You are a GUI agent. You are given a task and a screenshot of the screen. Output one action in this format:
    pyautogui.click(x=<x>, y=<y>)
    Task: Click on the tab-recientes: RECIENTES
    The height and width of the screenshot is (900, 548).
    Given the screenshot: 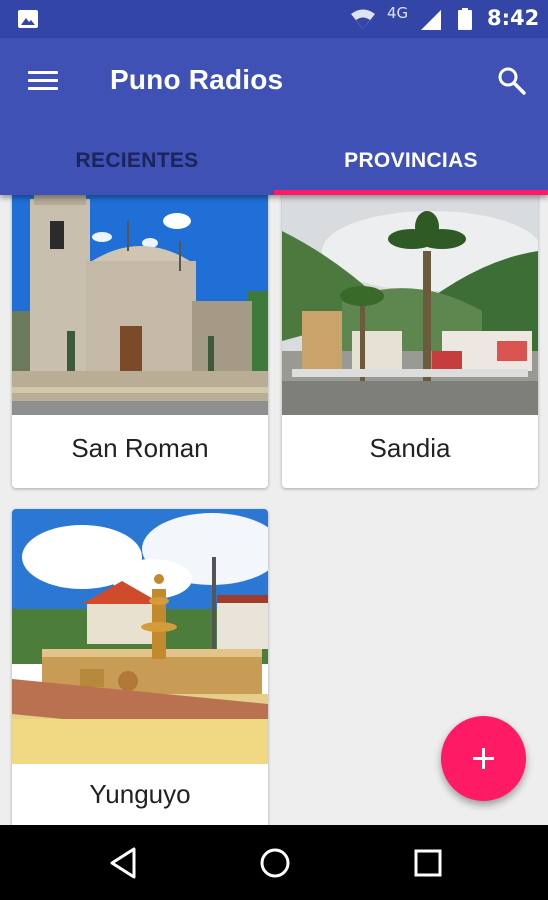 What is the action you would take?
    pyautogui.click(x=137, y=164)
    